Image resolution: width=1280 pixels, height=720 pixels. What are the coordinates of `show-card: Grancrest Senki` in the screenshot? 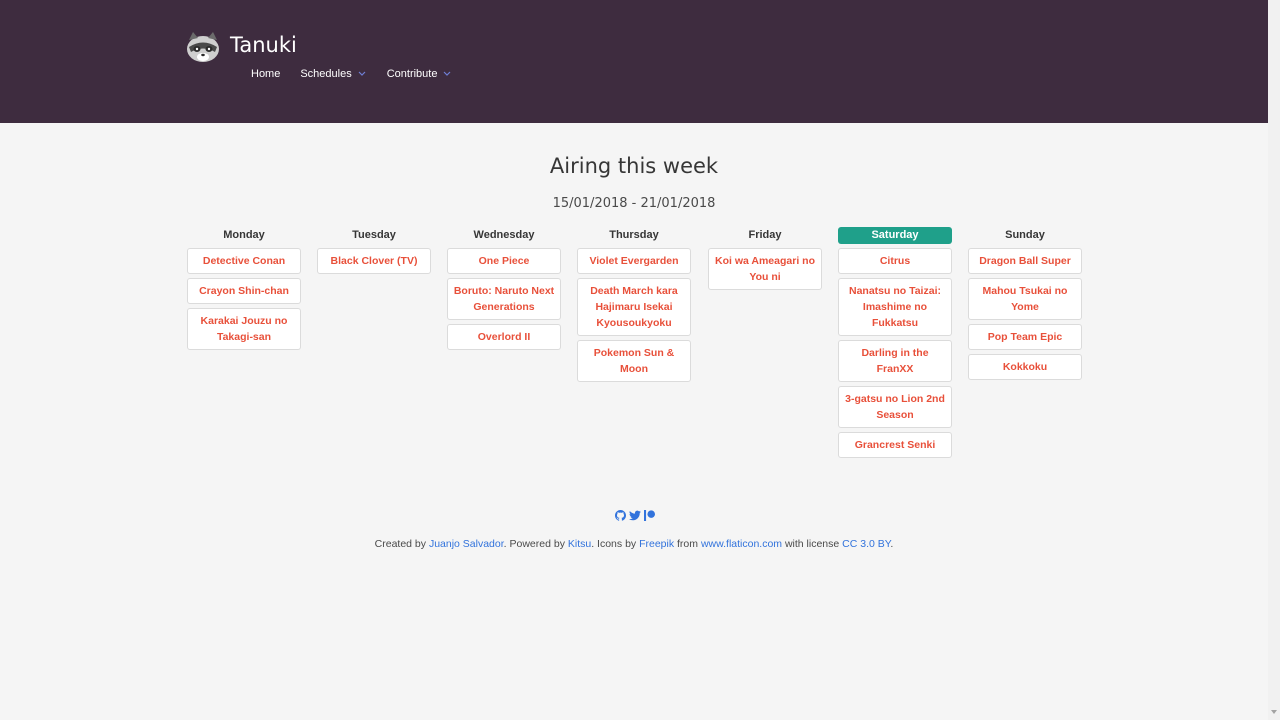 It's located at (895, 445).